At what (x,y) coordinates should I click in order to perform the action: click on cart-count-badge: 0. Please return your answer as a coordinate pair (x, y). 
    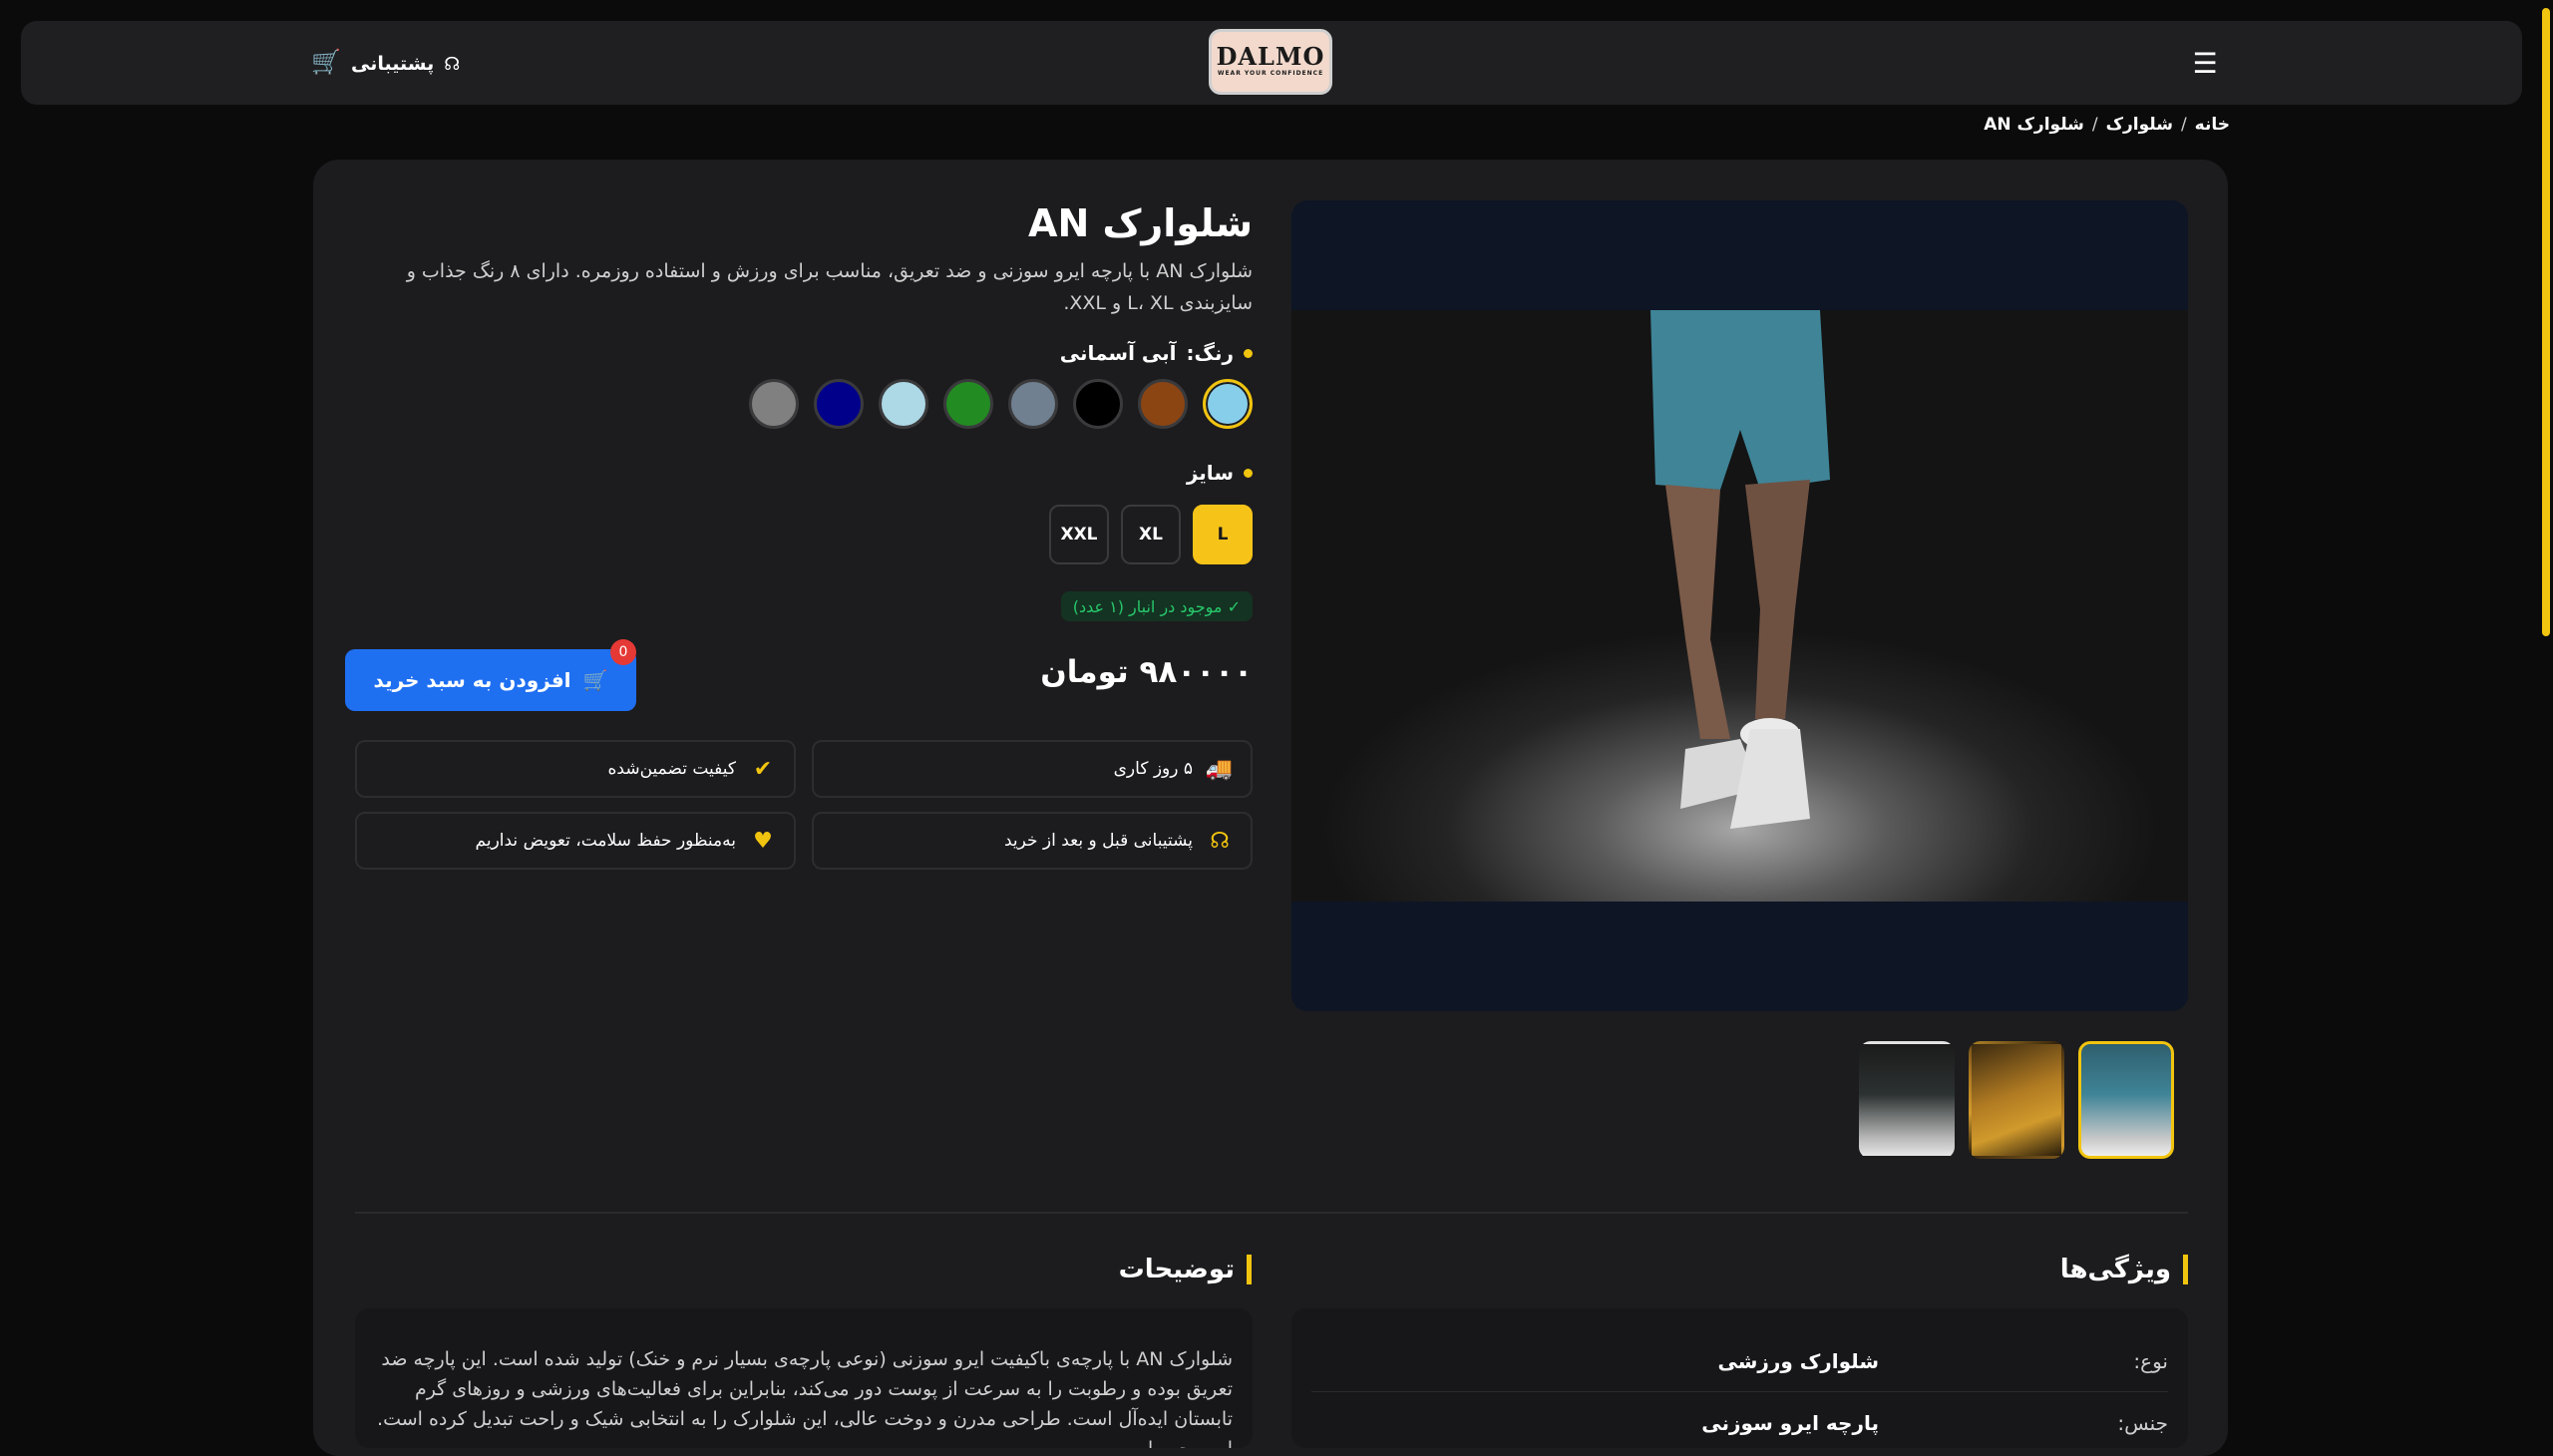
    Looking at the image, I should click on (623, 652).